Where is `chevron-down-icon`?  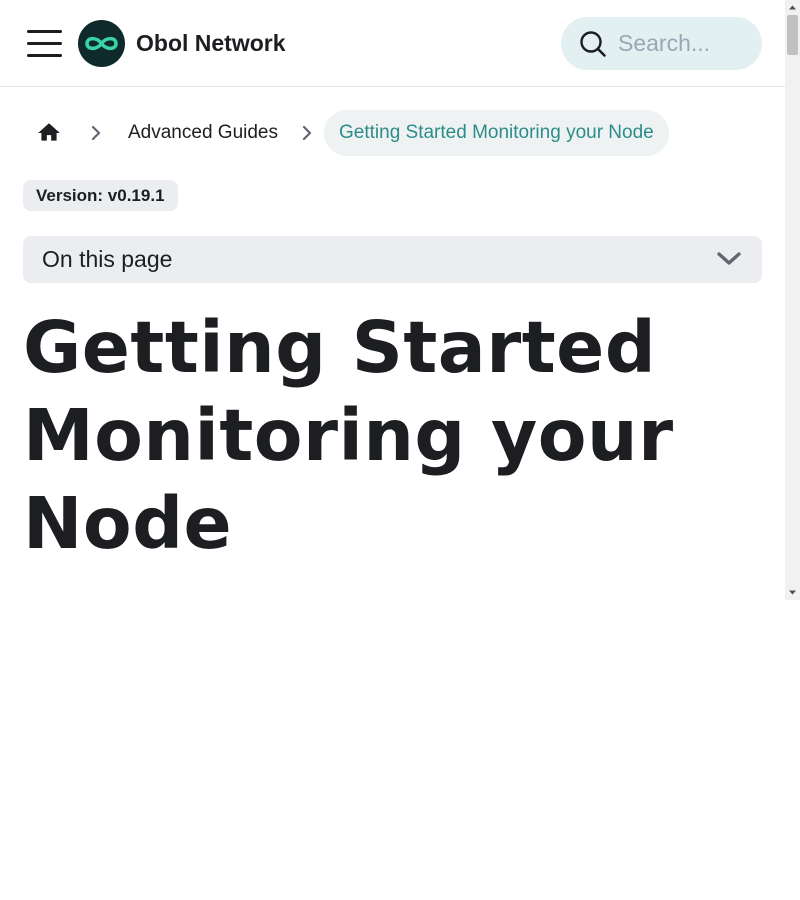 chevron-down-icon is located at coordinates (729, 258).